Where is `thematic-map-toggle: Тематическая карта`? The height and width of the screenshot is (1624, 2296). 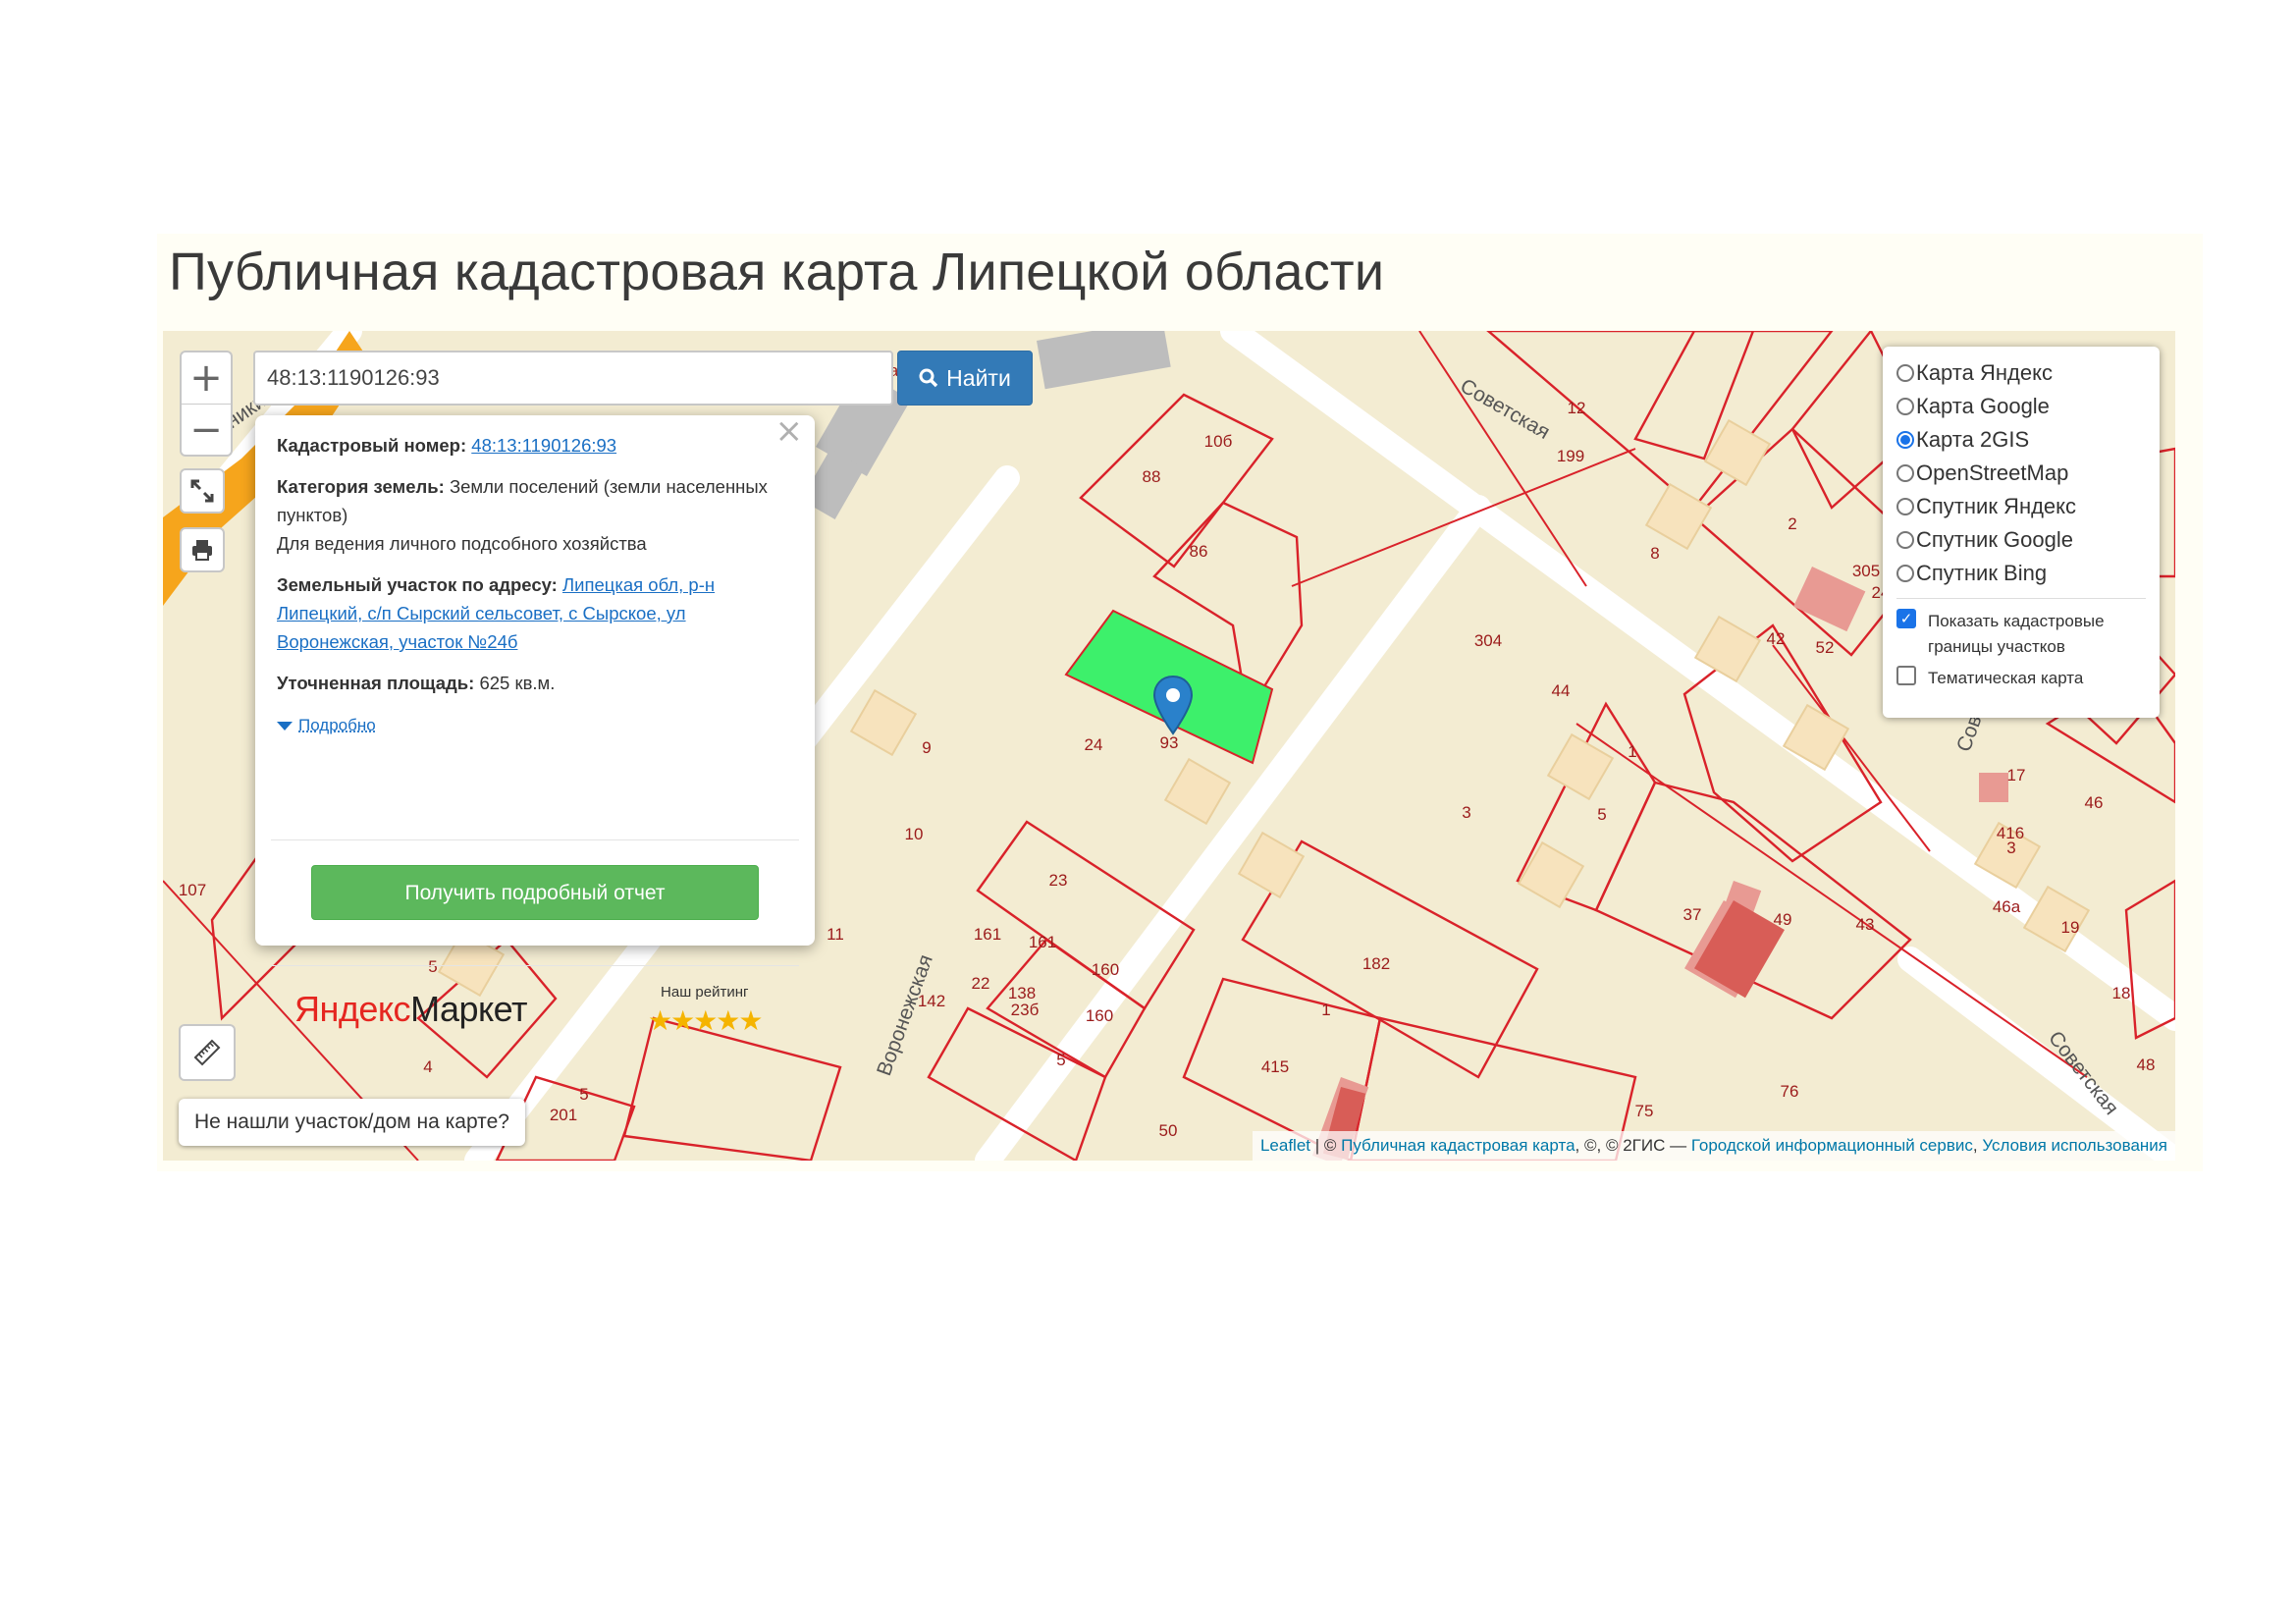
thematic-map-toggle: Тематическая карта is located at coordinates (2021, 678).